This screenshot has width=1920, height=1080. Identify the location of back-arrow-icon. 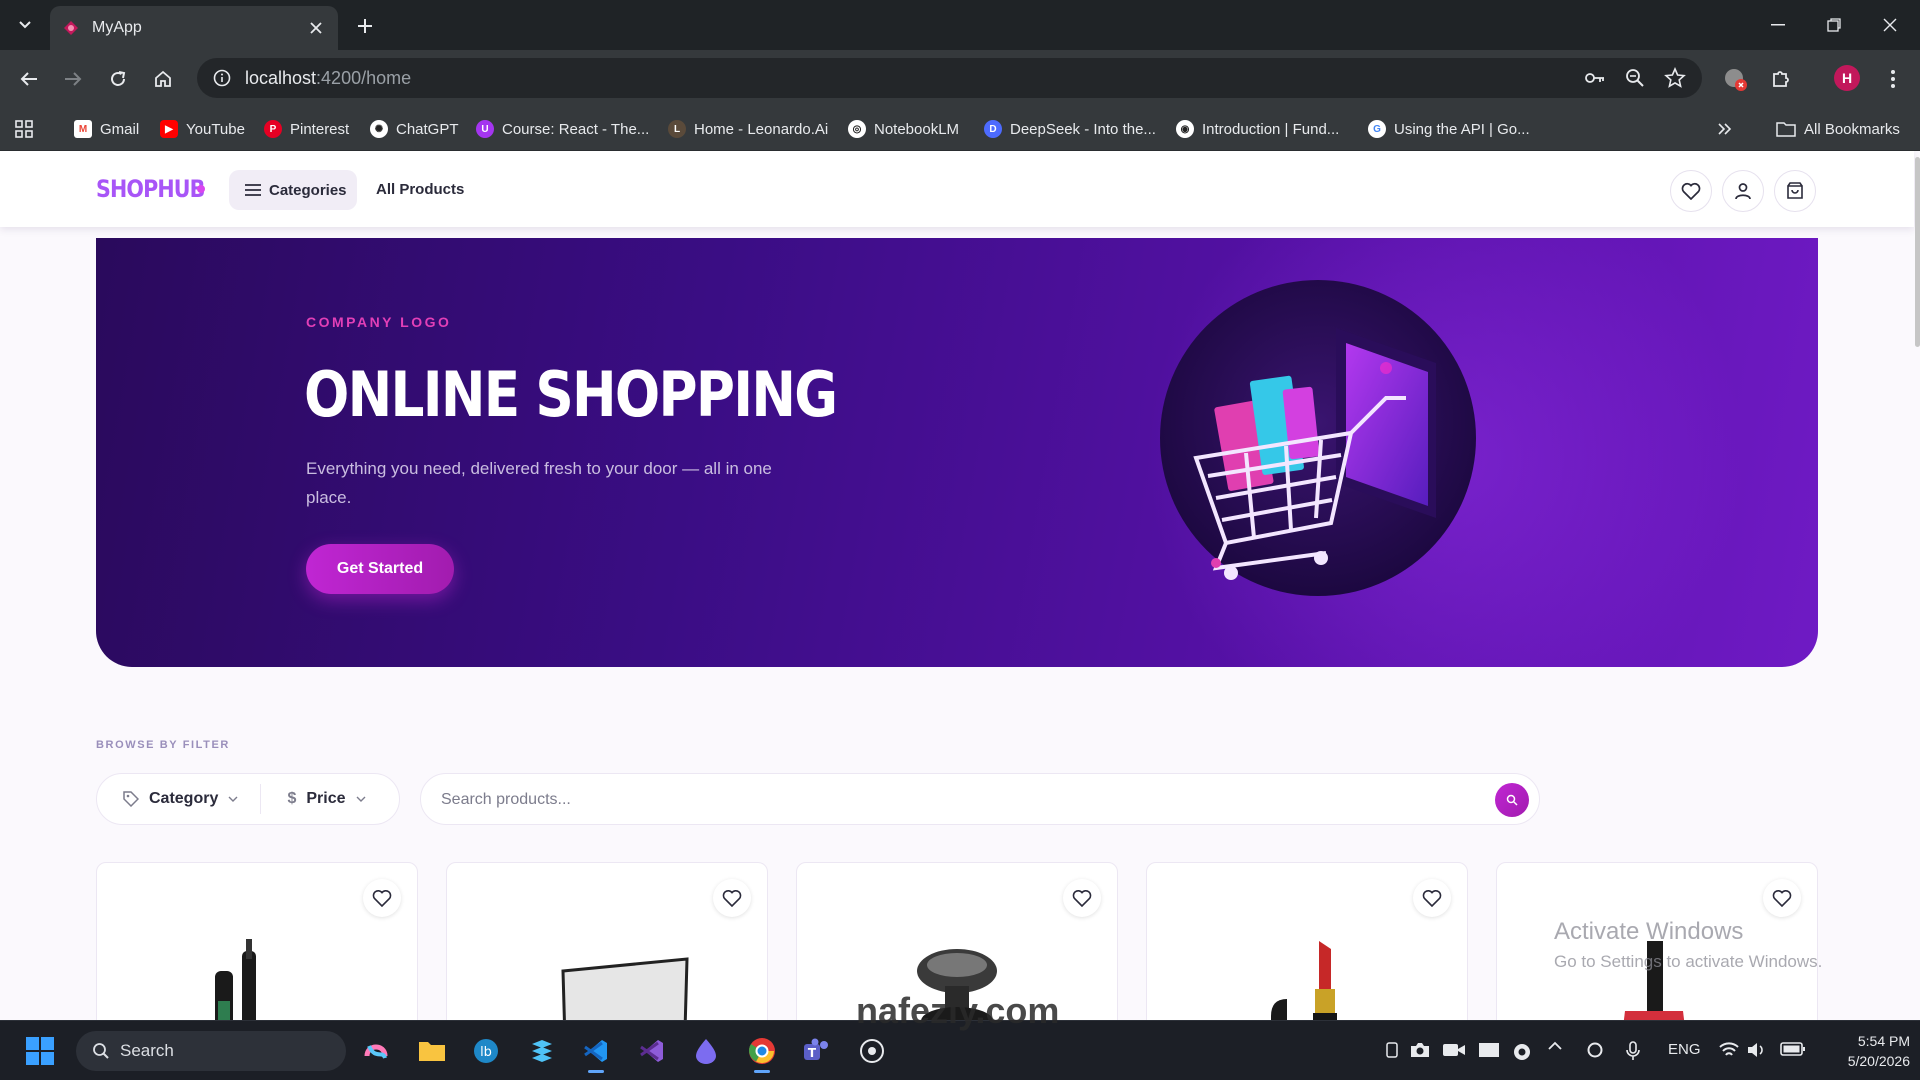
(29, 79).